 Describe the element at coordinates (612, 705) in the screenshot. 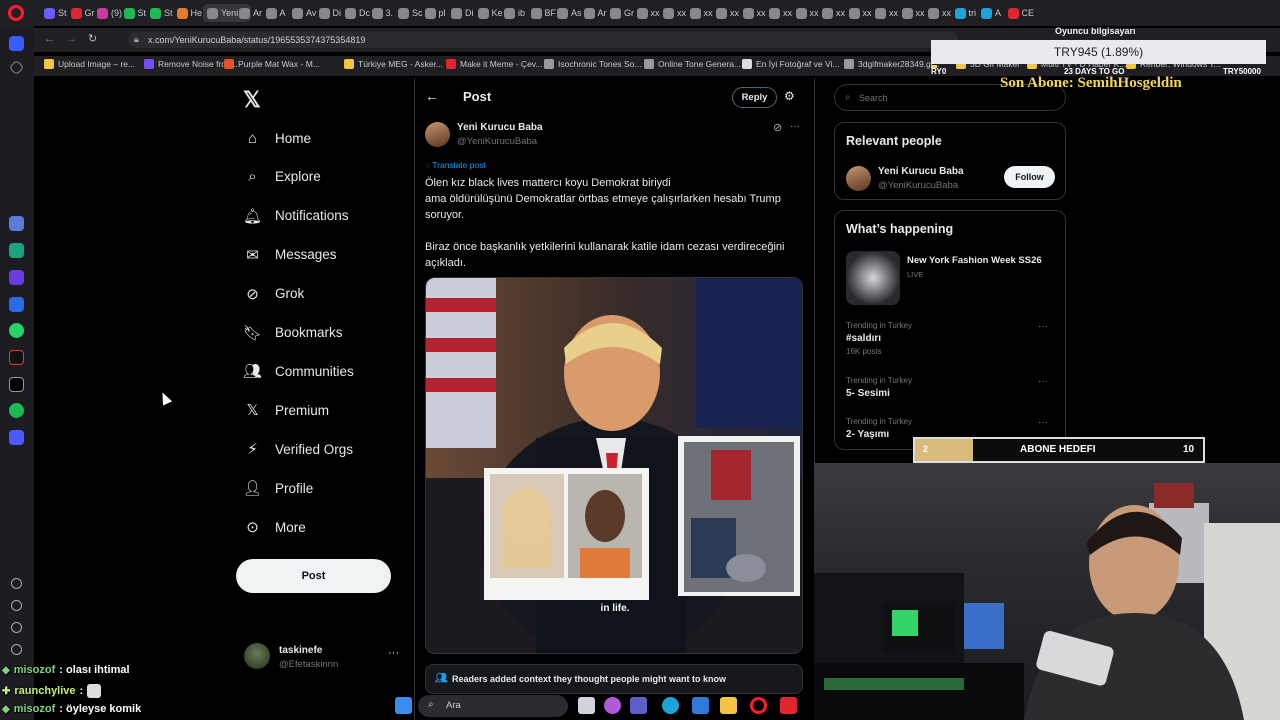

I see `copilot-icon` at that location.